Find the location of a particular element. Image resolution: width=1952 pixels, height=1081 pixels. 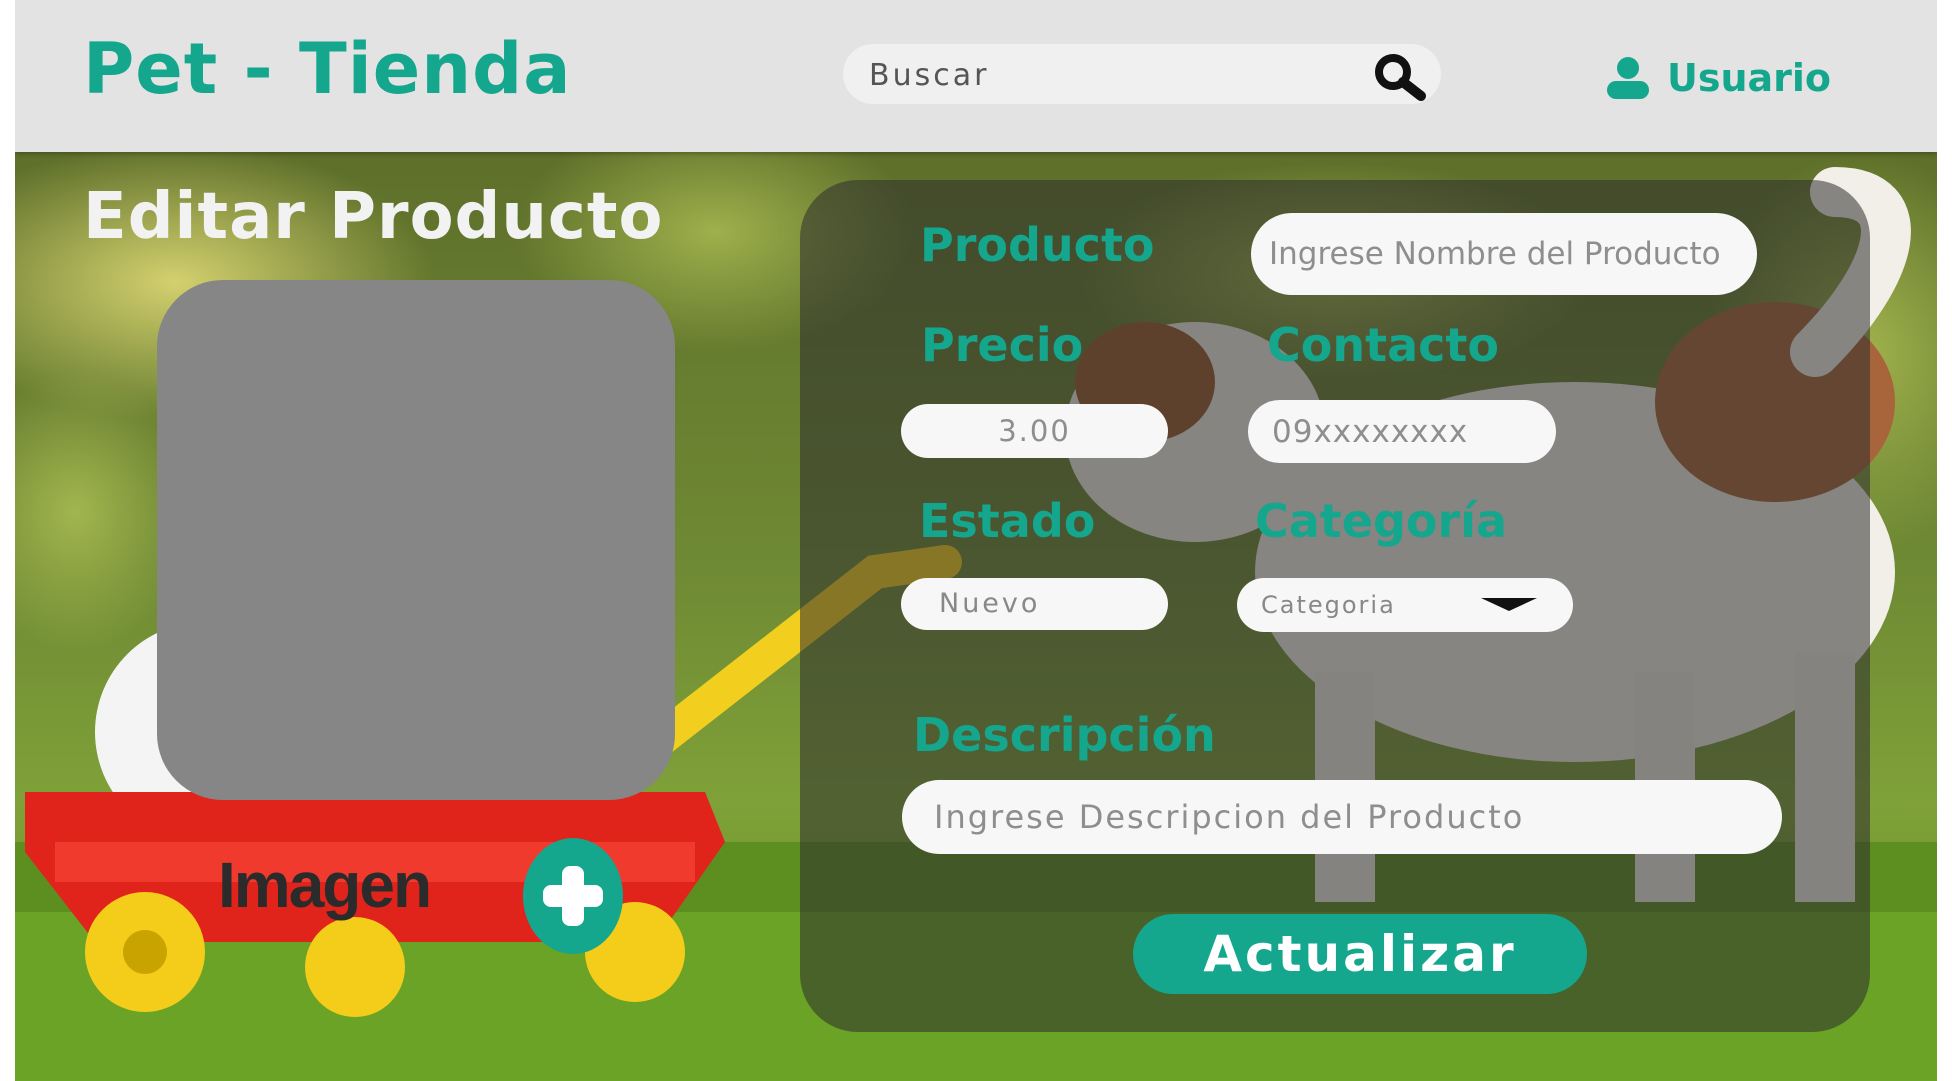

image-placeholder is located at coordinates (416, 540).